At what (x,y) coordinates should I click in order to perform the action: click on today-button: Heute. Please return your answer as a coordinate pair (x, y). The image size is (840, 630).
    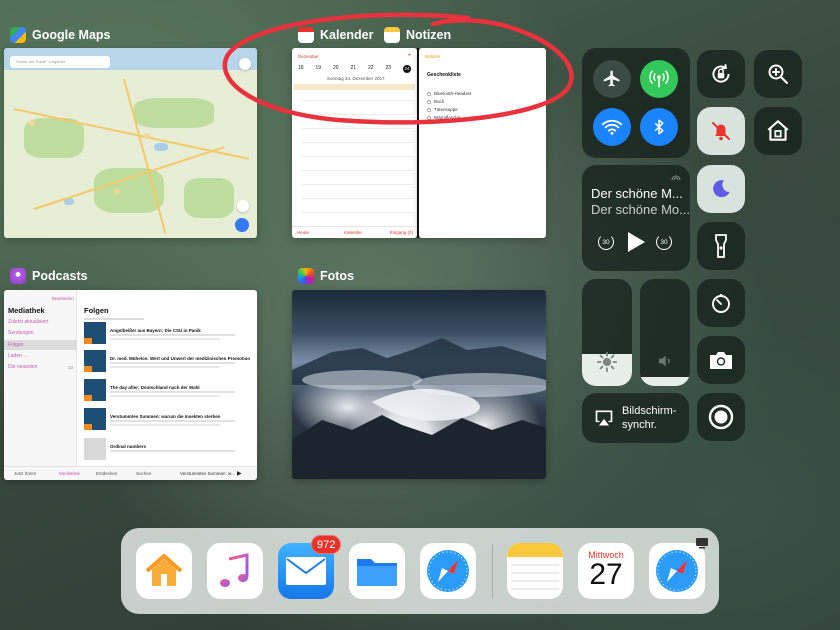
    Looking at the image, I should click on (303, 232).